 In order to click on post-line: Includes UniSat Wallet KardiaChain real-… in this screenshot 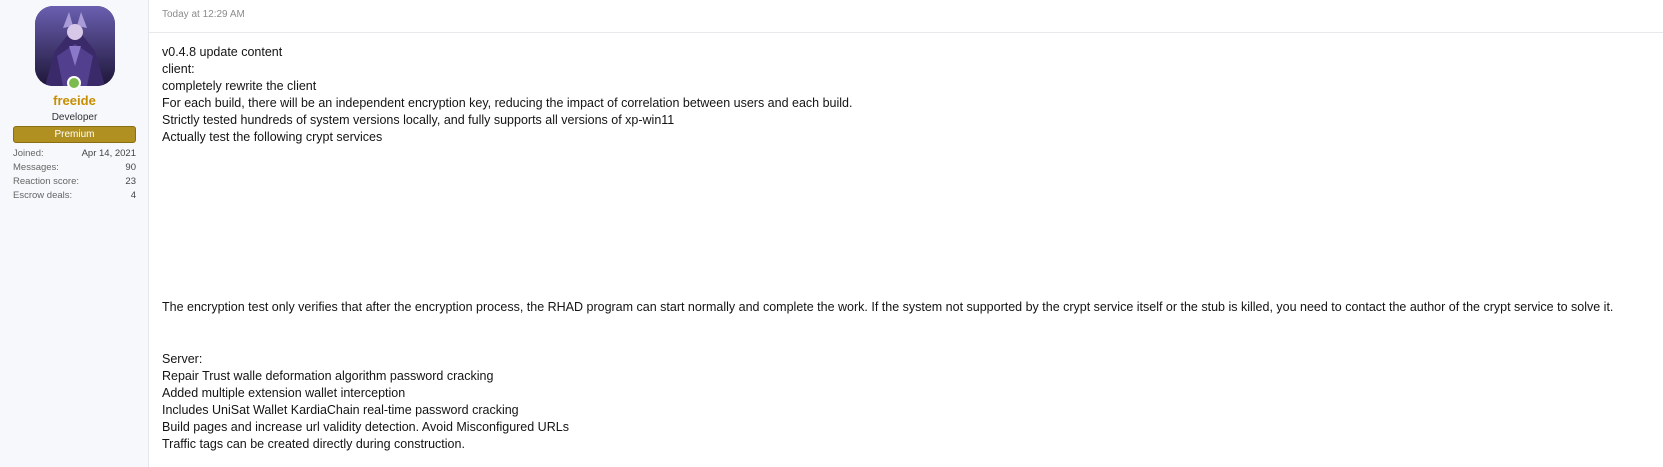, I will do `click(340, 410)`.